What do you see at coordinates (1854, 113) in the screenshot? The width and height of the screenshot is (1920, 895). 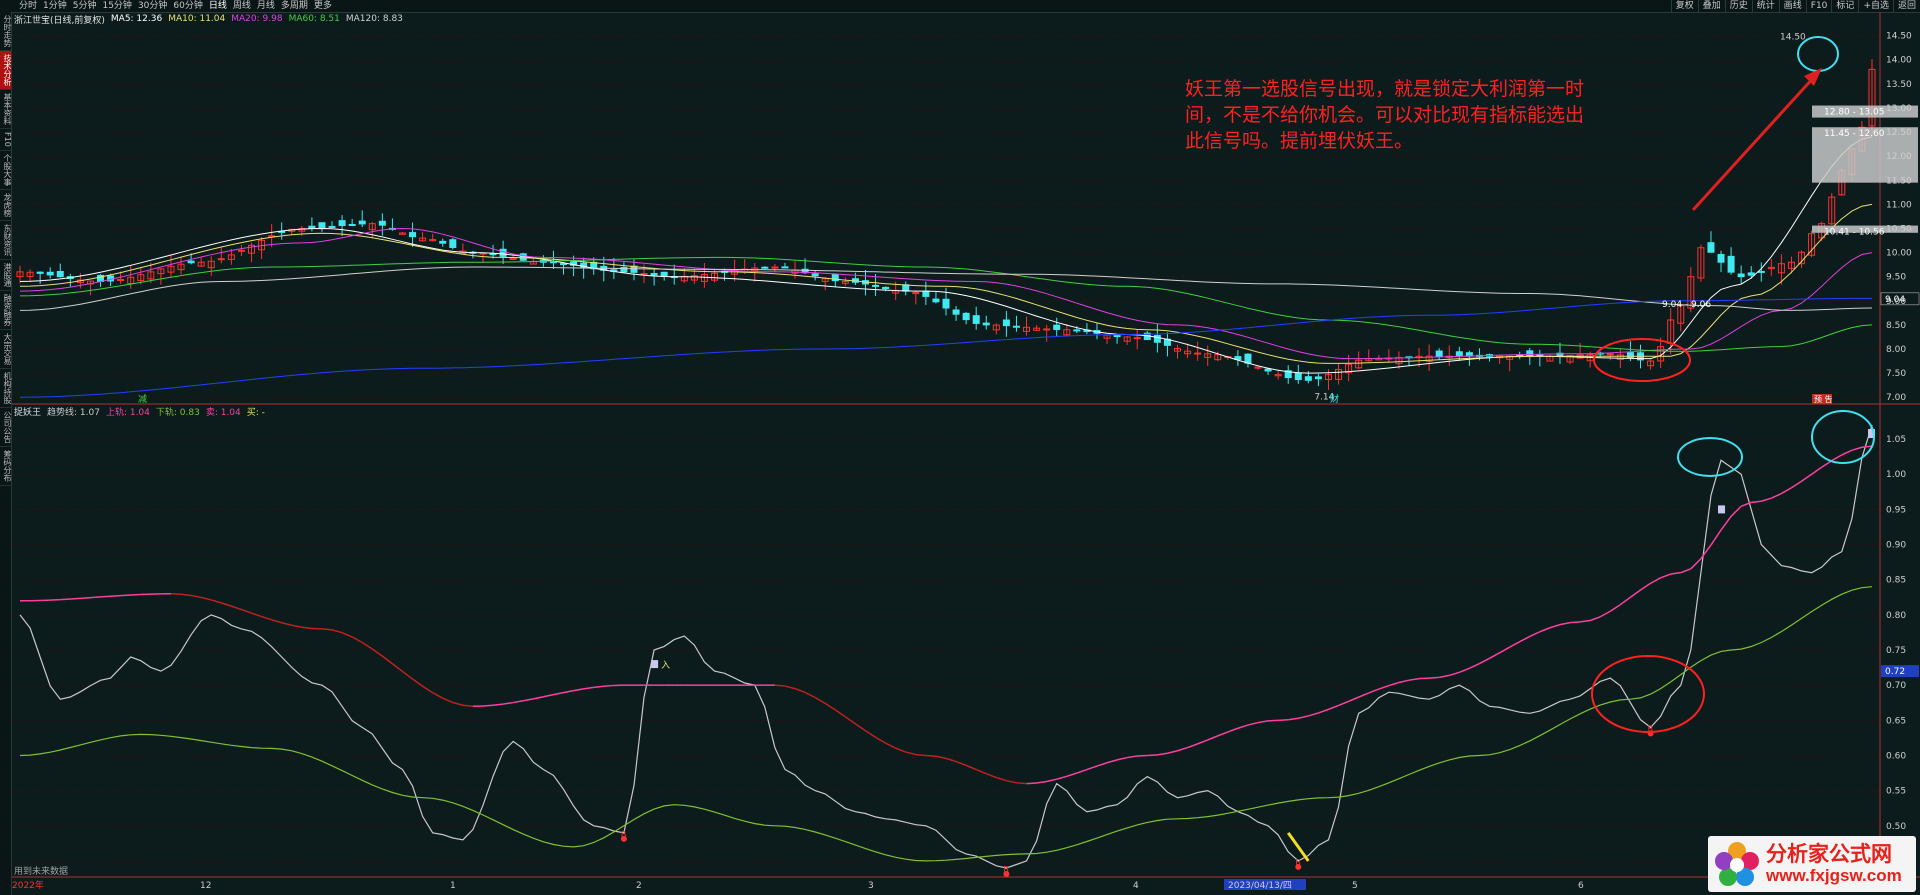 I see `price-box-label-0: 12.80 - 13.05` at bounding box center [1854, 113].